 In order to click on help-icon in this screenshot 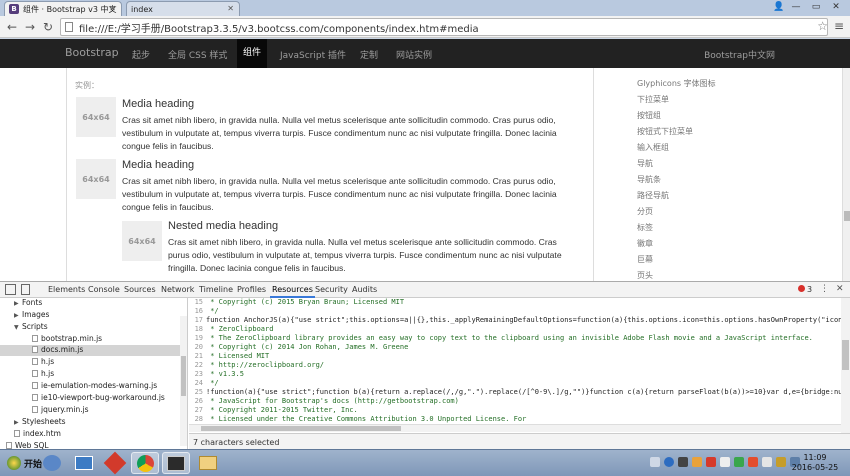, I will do `click(669, 462)`.